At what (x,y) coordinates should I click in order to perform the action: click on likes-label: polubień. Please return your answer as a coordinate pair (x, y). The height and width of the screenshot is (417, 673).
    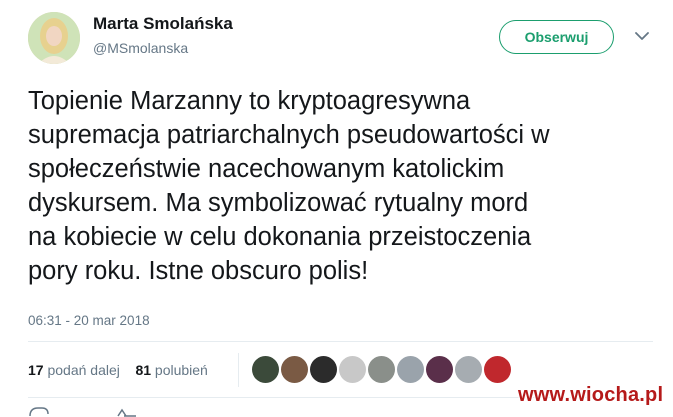
    Looking at the image, I should click on (181, 370).